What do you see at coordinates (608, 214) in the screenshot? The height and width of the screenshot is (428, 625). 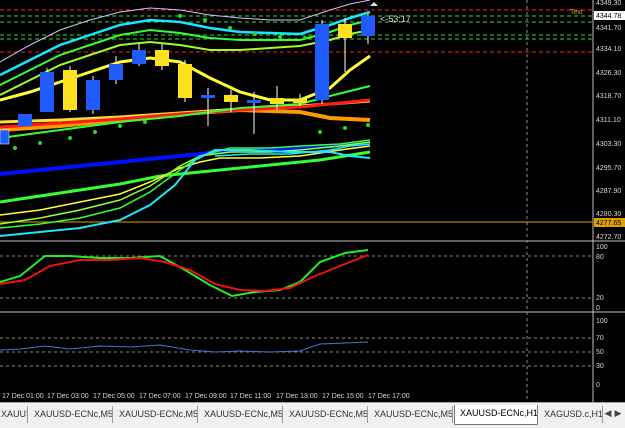 I see `price-tick: 4280.30` at bounding box center [608, 214].